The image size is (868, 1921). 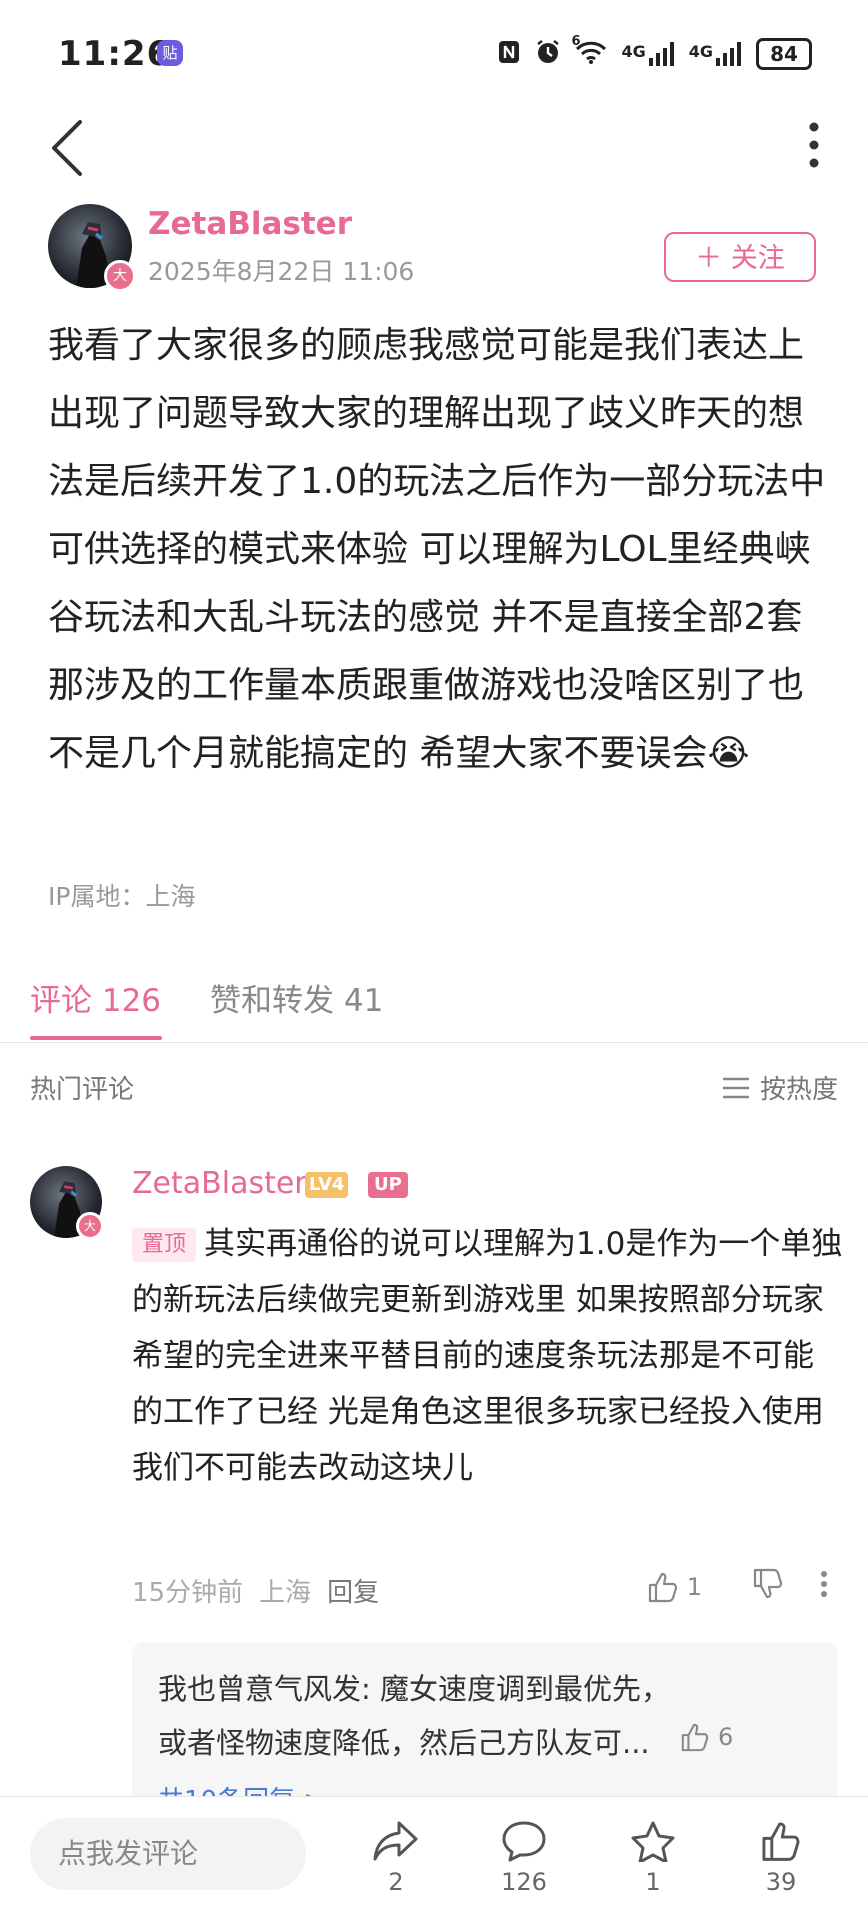 I want to click on share-arrow-icon, so click(x=395, y=1841).